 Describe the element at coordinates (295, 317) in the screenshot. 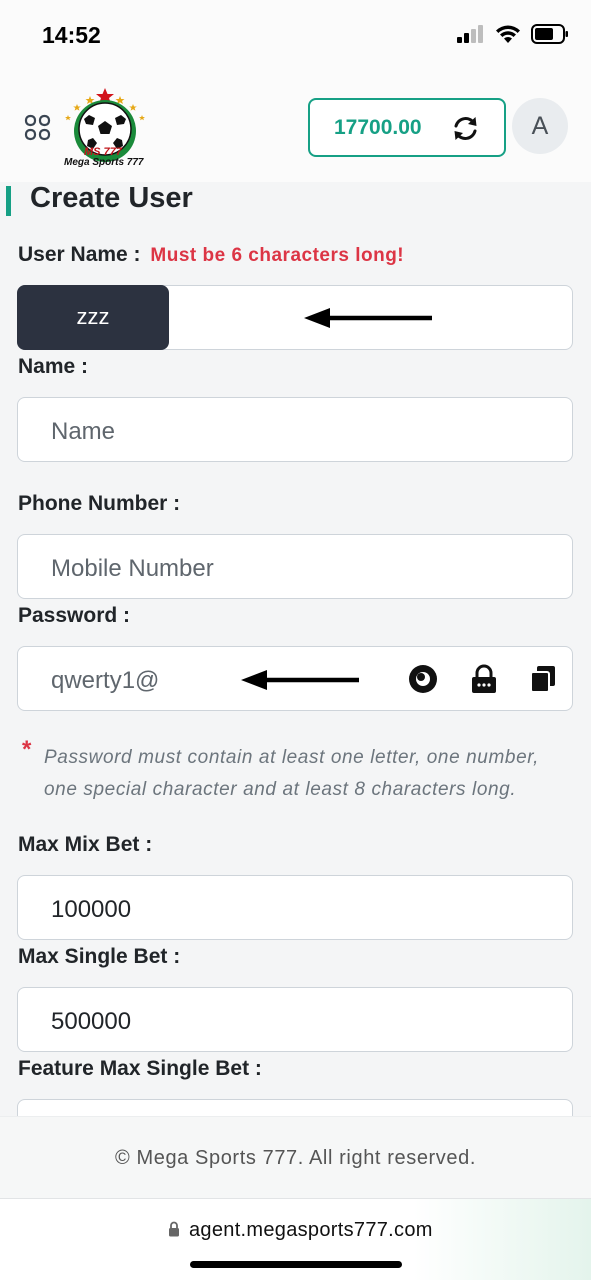

I see `username-field: zzz` at that location.